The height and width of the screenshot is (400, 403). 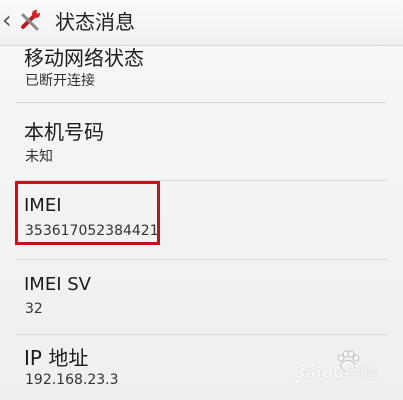 I want to click on phone-number-label: 本机号码, so click(x=64, y=132).